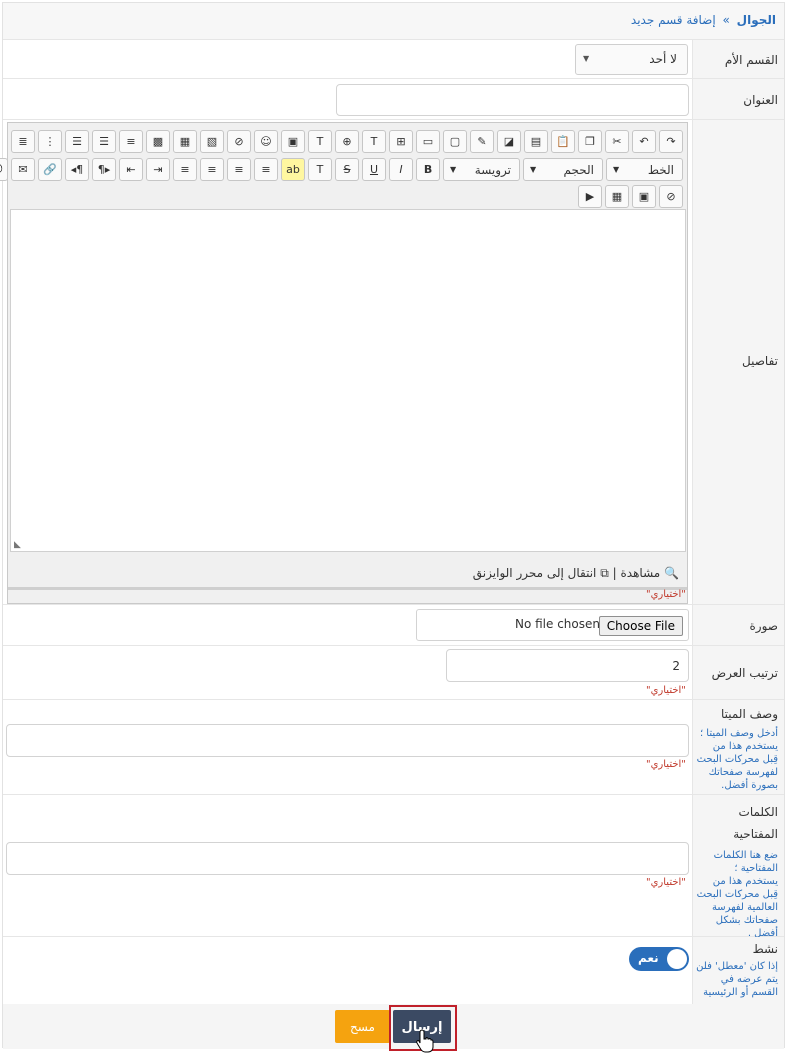 The height and width of the screenshot is (1053, 787). What do you see at coordinates (760, 361) in the screenshot?
I see `details-label: تفاصيل` at bounding box center [760, 361].